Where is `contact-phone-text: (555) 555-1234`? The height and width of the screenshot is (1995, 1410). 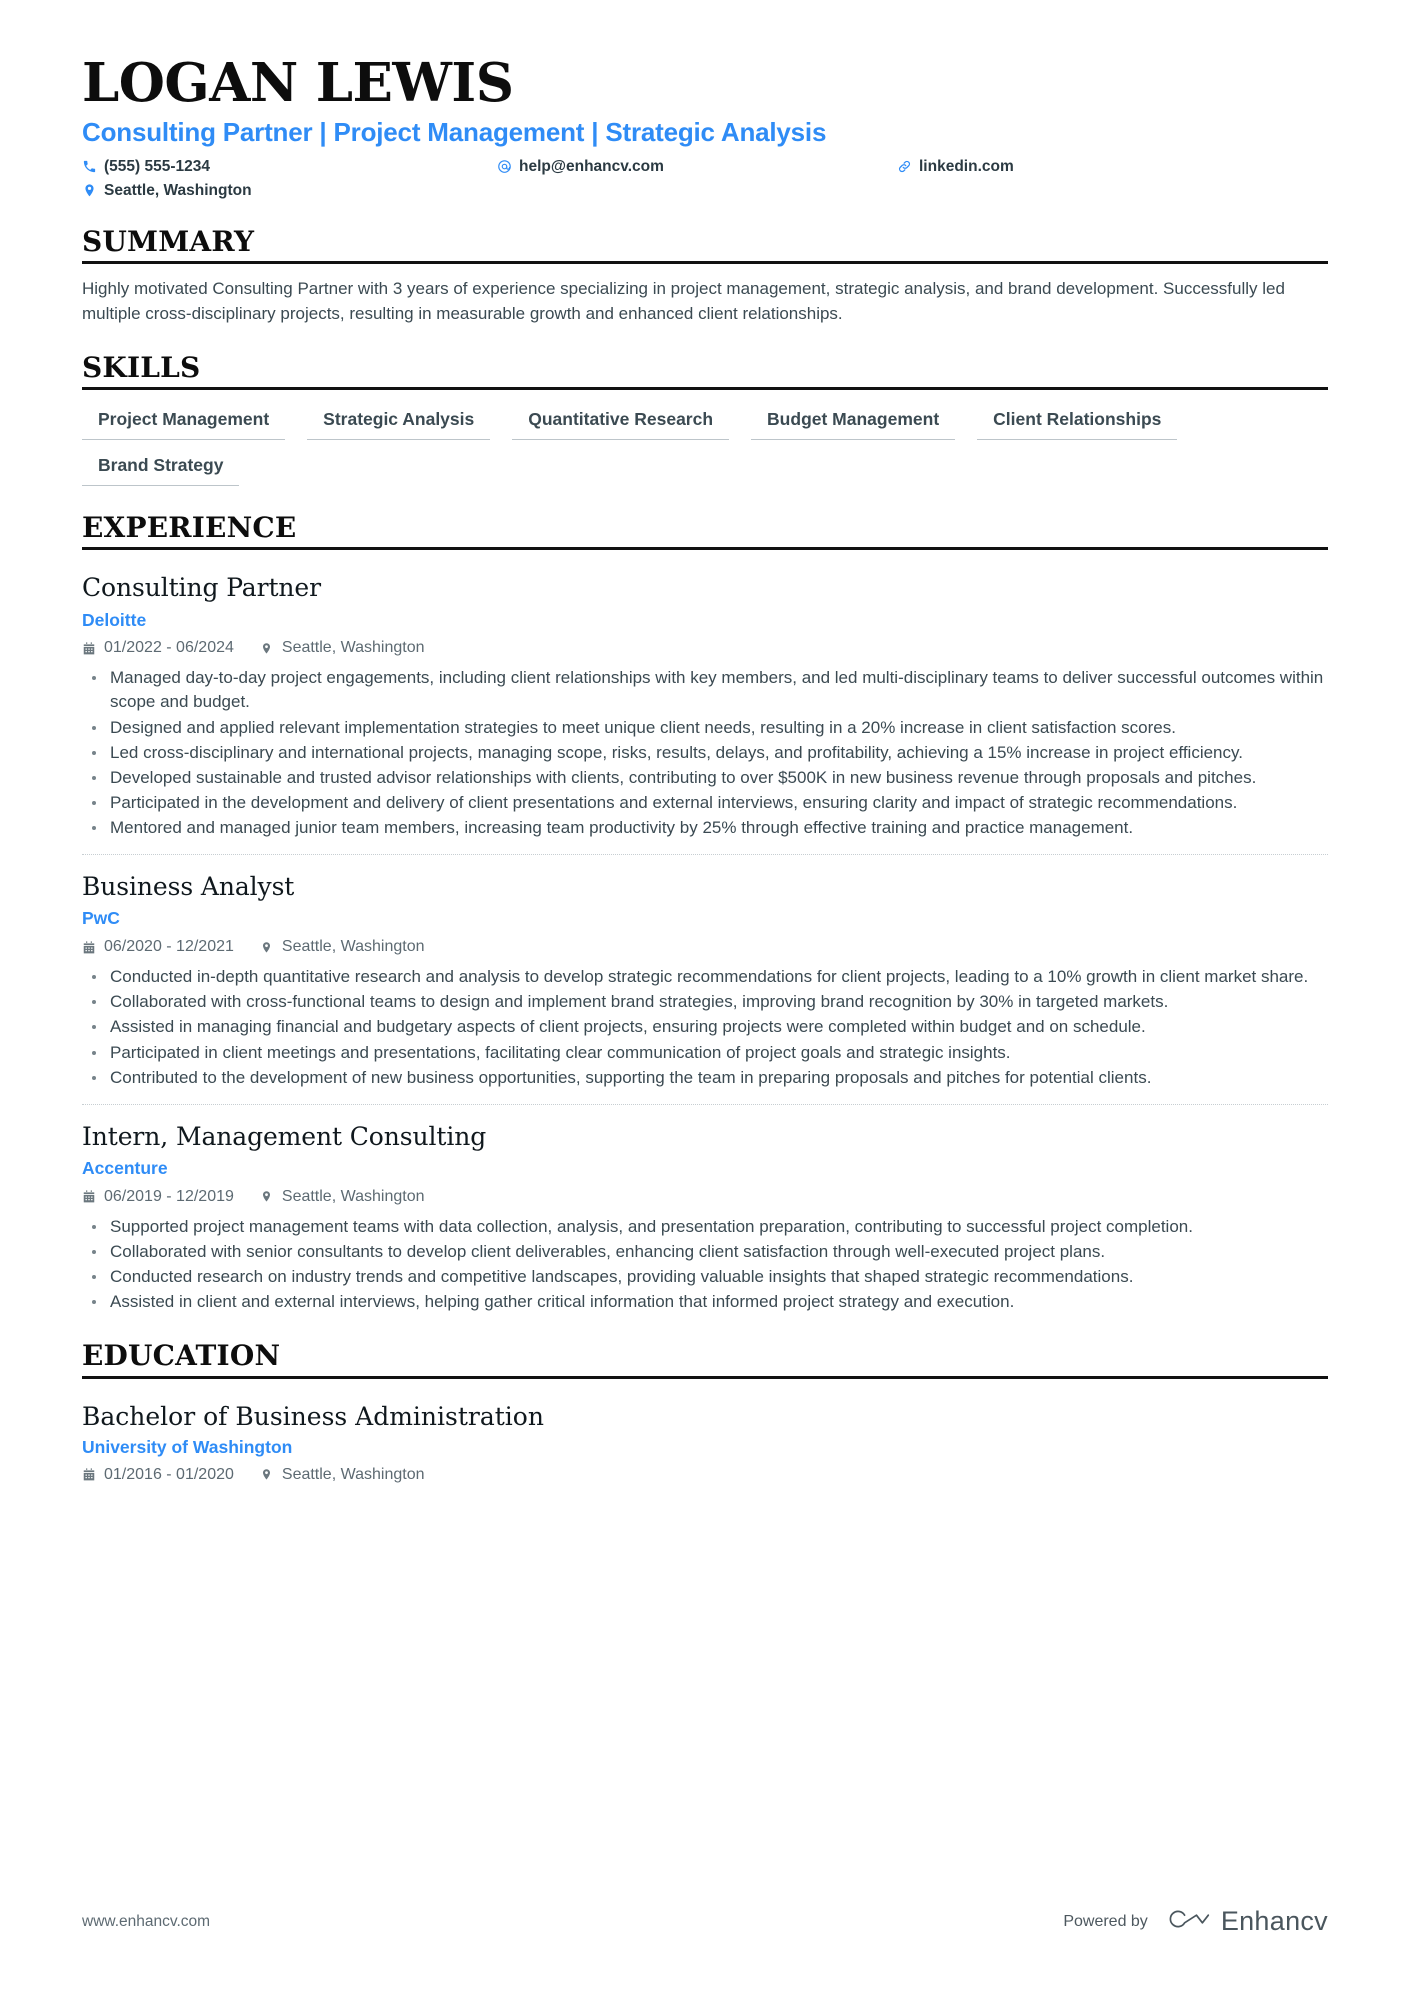
contact-phone-text: (555) 555-1234 is located at coordinates (157, 166).